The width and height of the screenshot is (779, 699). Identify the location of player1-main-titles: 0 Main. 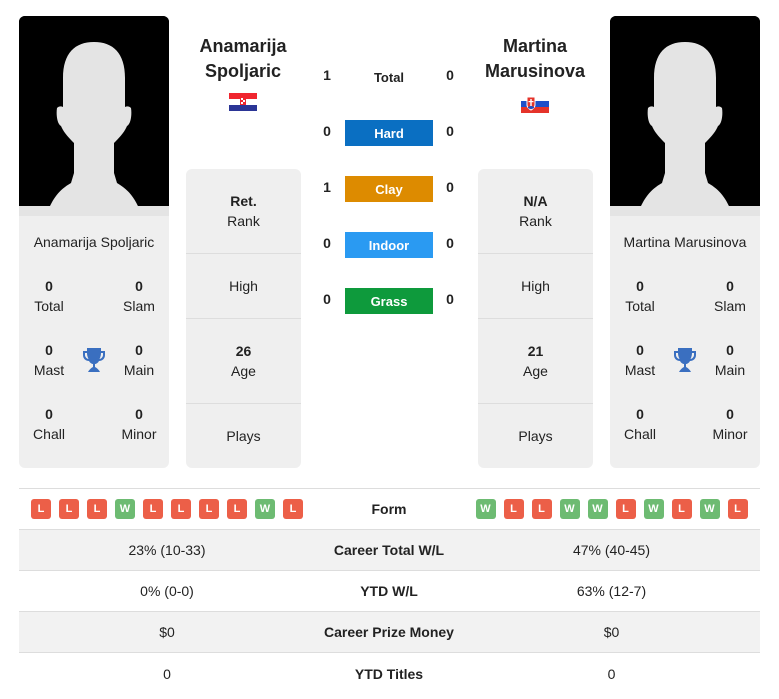
(139, 360).